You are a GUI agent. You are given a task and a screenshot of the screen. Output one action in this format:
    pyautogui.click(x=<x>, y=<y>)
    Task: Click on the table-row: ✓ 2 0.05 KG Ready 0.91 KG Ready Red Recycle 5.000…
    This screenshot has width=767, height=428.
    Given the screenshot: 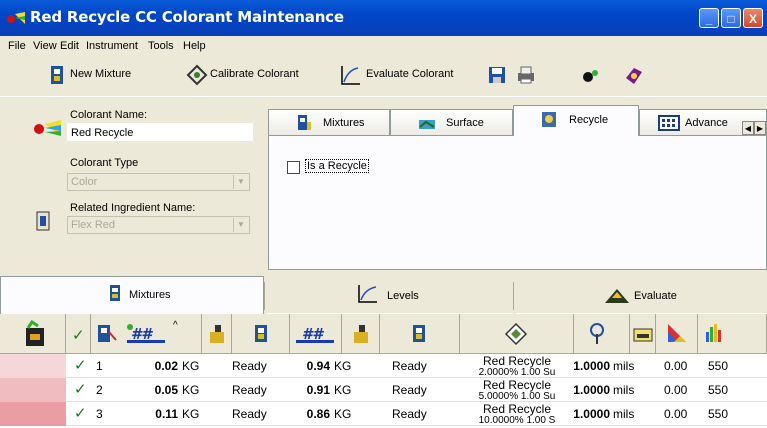 What is the action you would take?
    pyautogui.click(x=383, y=390)
    